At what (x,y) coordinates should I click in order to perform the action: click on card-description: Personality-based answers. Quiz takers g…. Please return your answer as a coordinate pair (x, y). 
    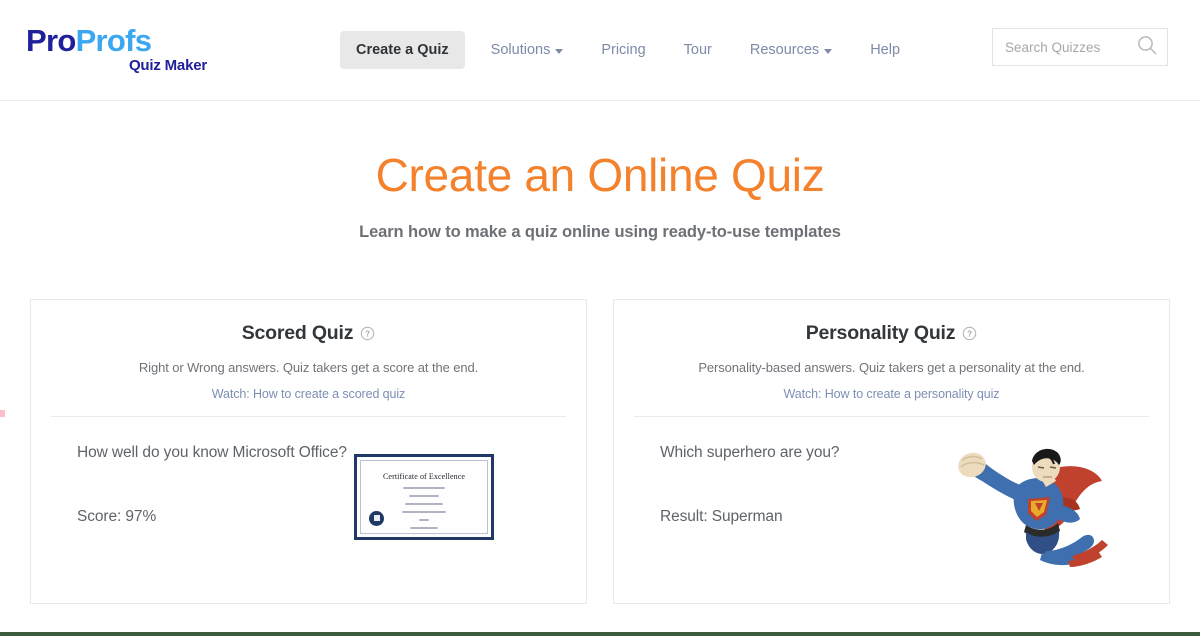
    Looking at the image, I should click on (891, 367).